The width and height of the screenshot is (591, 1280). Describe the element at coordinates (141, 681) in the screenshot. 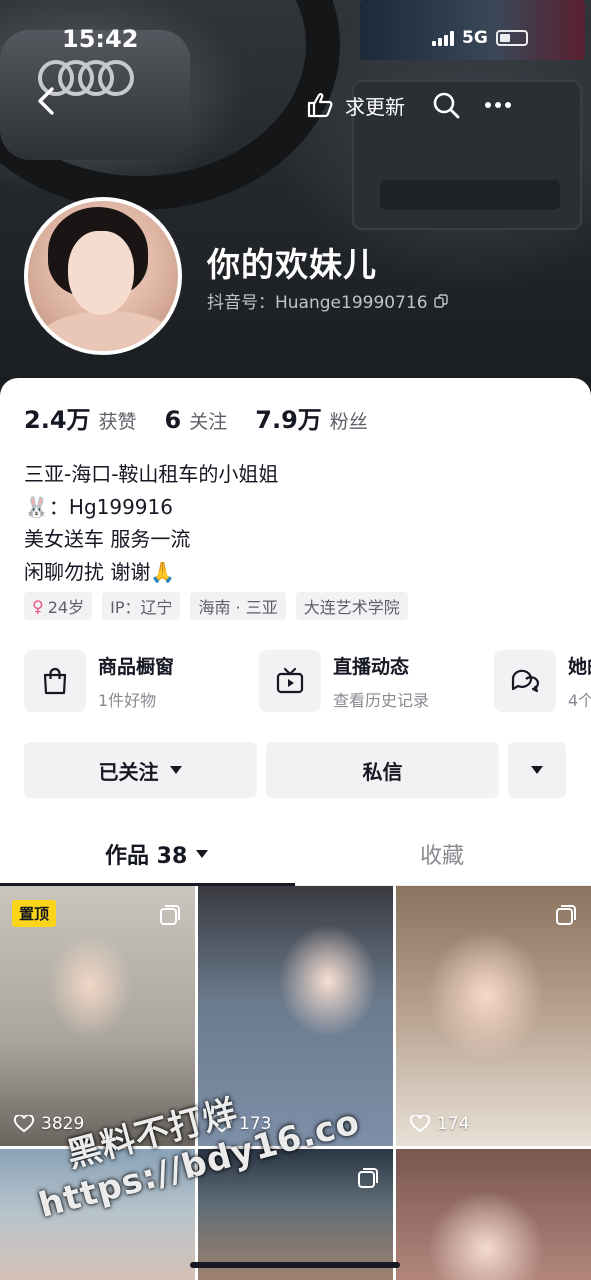

I see `feature-shop-window: 商品橱窗 1件好物` at that location.